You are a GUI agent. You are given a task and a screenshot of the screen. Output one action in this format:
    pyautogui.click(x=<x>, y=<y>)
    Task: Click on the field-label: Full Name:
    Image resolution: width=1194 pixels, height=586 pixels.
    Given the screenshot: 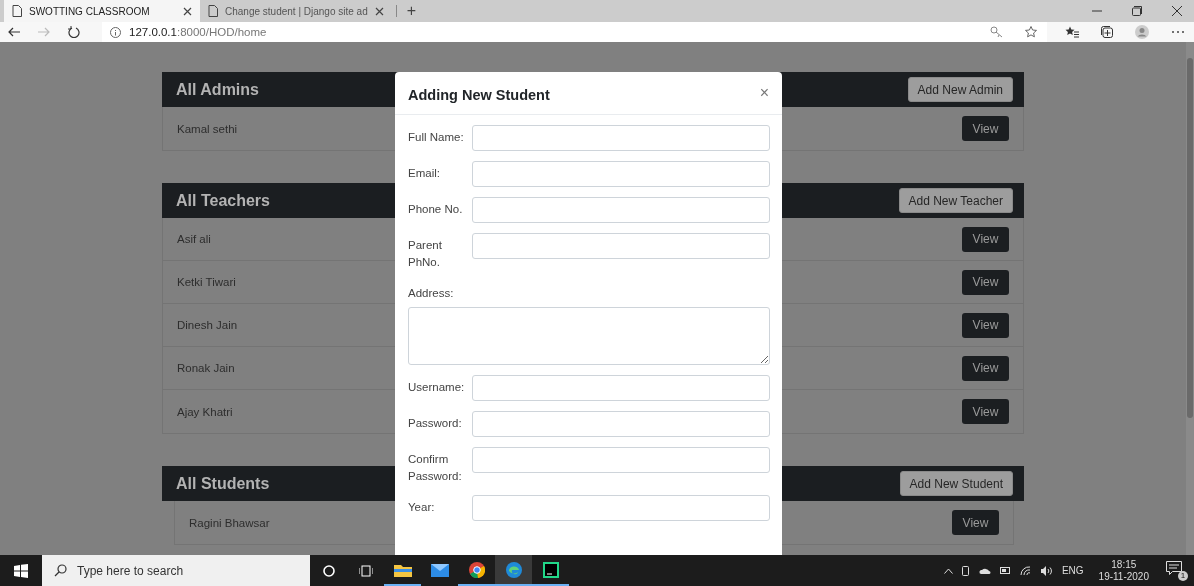 What is the action you would take?
    pyautogui.click(x=436, y=137)
    